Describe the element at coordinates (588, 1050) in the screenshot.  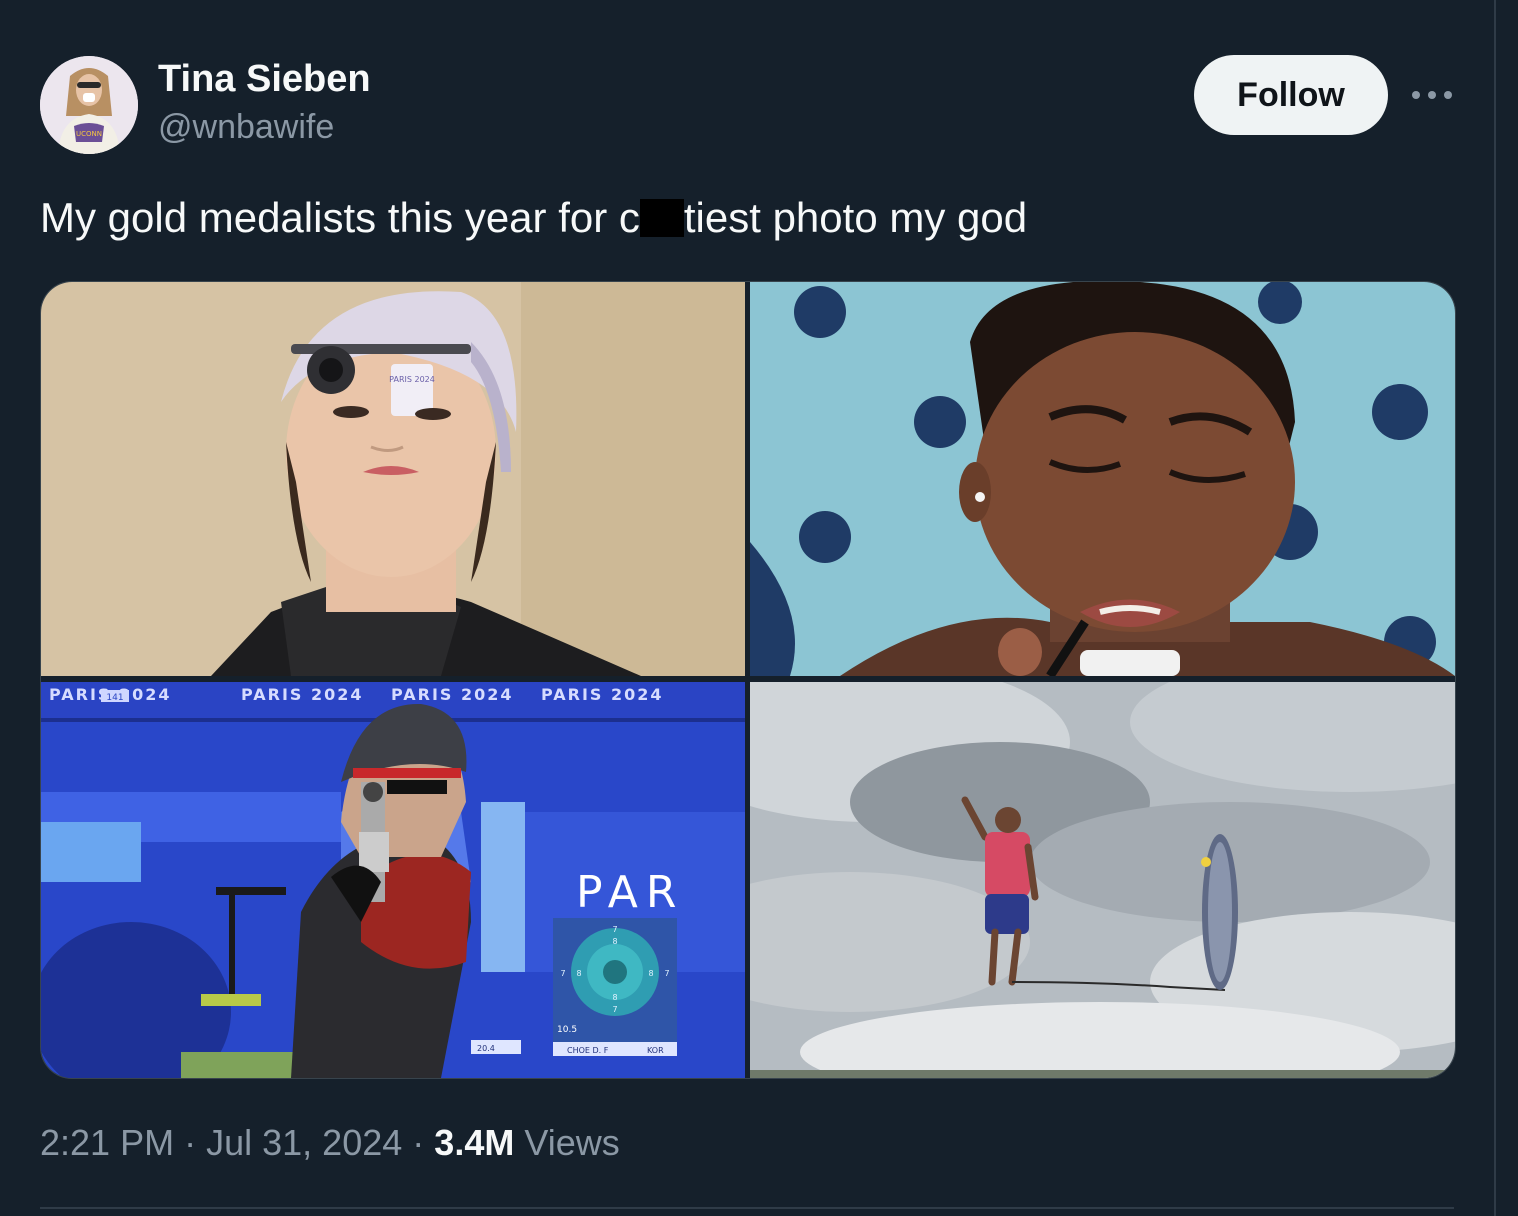
I see `athlete-tag: CHOE D. F` at that location.